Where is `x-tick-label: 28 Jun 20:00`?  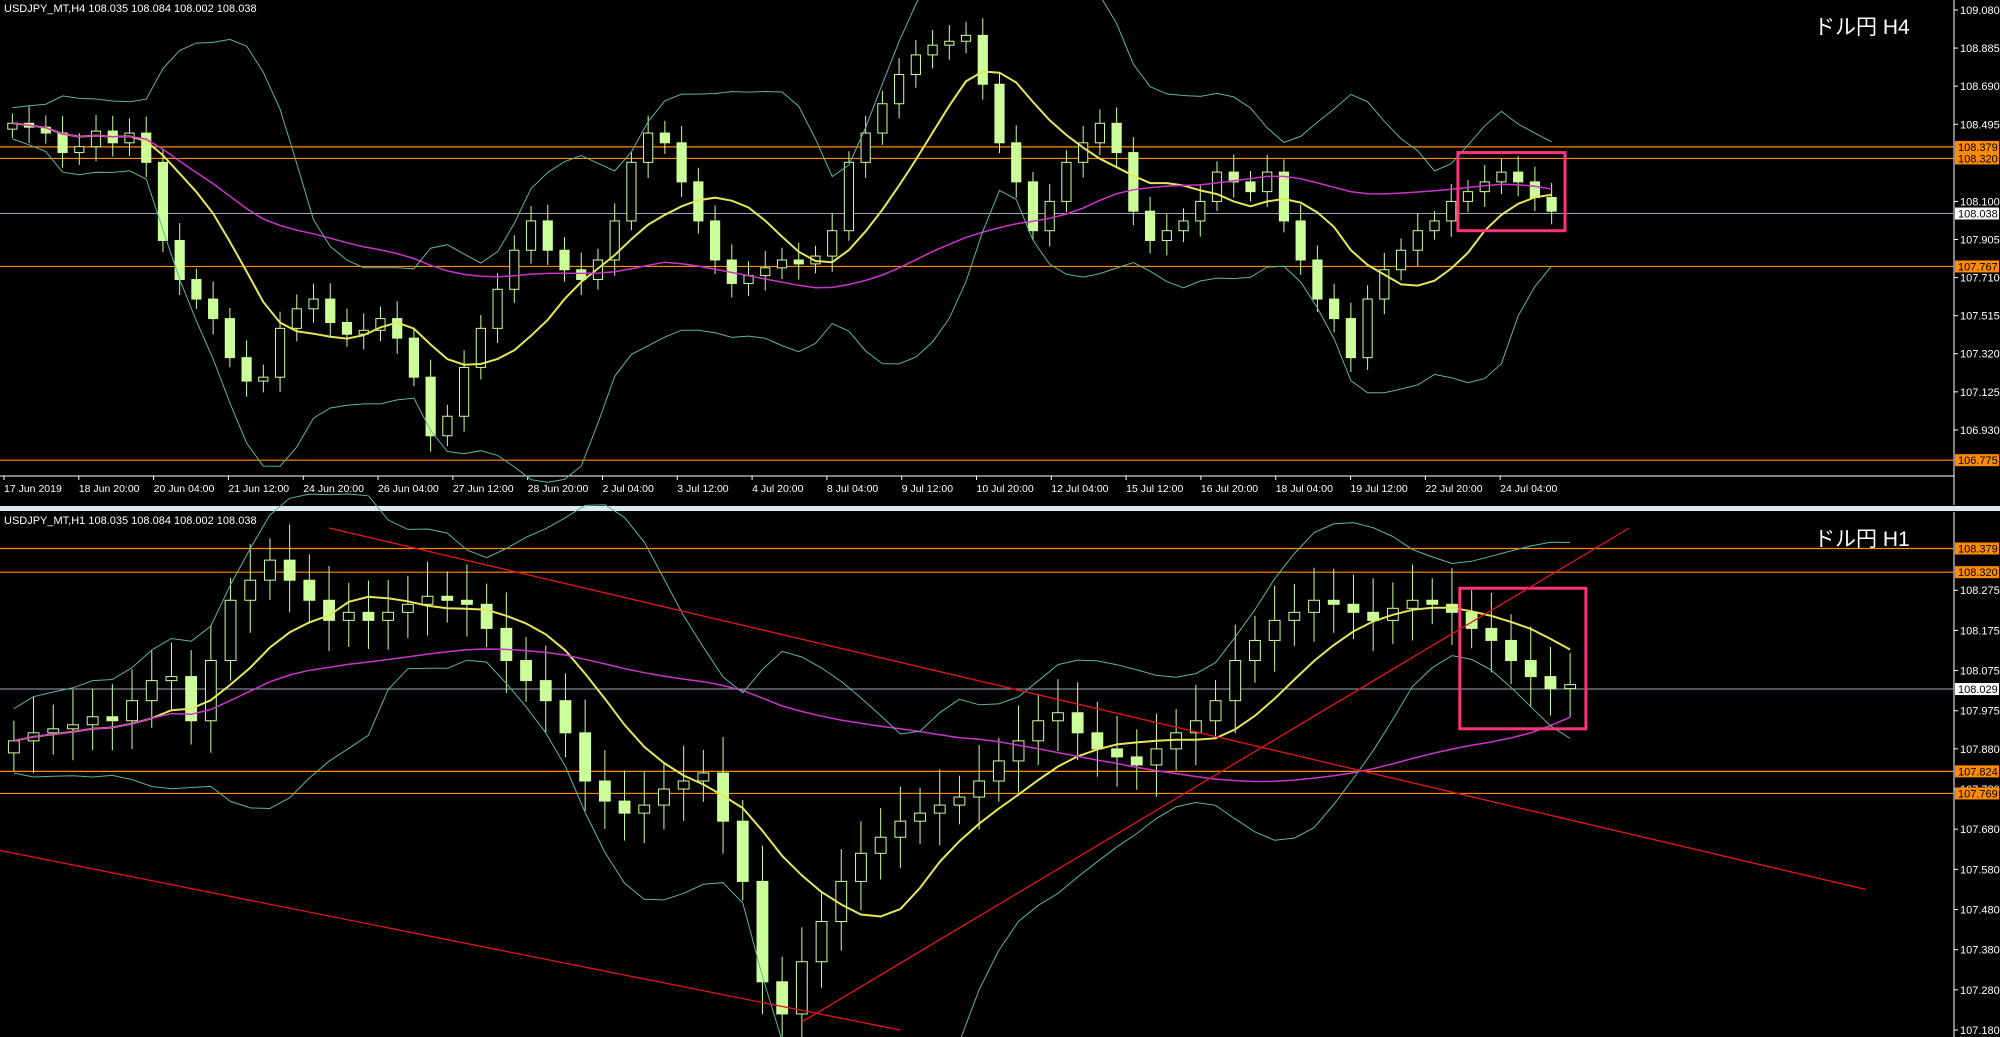 x-tick-label: 28 Jun 20:00 is located at coordinates (558, 489).